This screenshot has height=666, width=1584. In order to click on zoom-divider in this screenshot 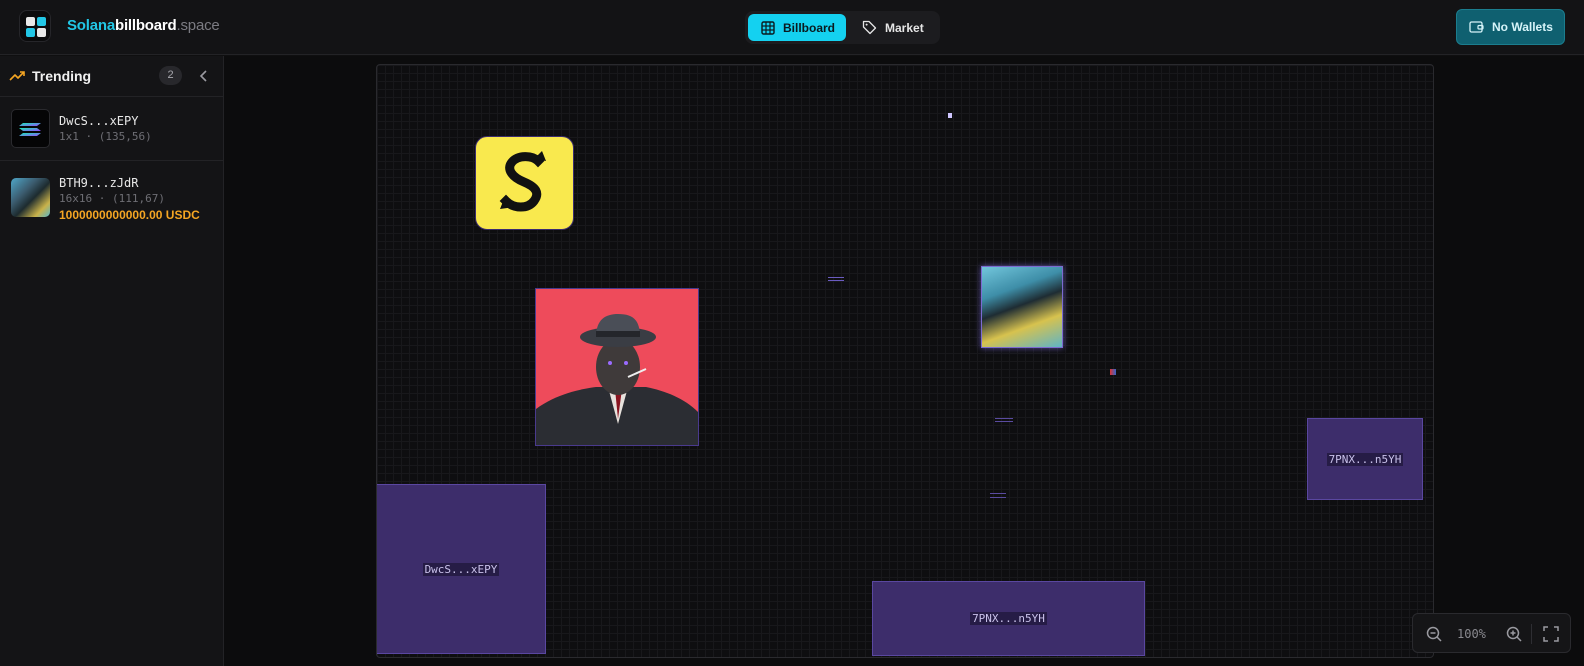, I will do `click(1531, 634)`.